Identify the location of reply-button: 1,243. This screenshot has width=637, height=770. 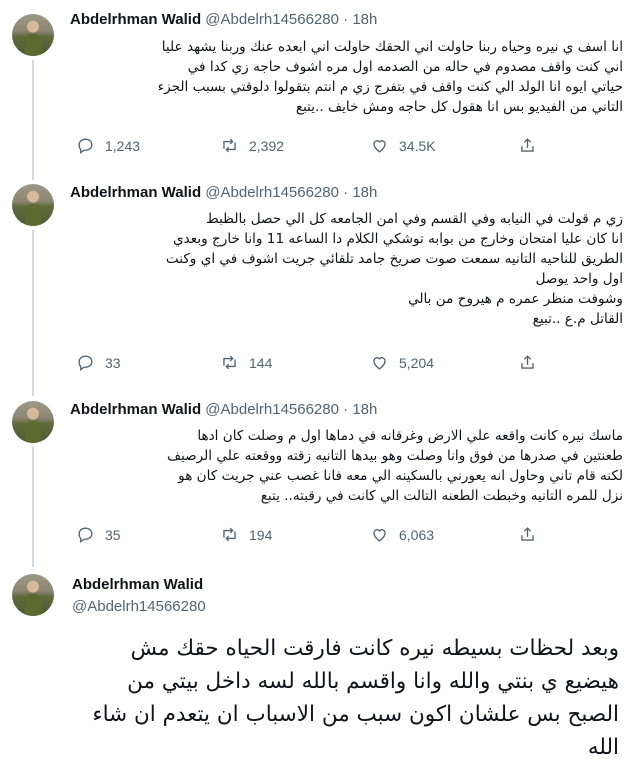
(108, 145).